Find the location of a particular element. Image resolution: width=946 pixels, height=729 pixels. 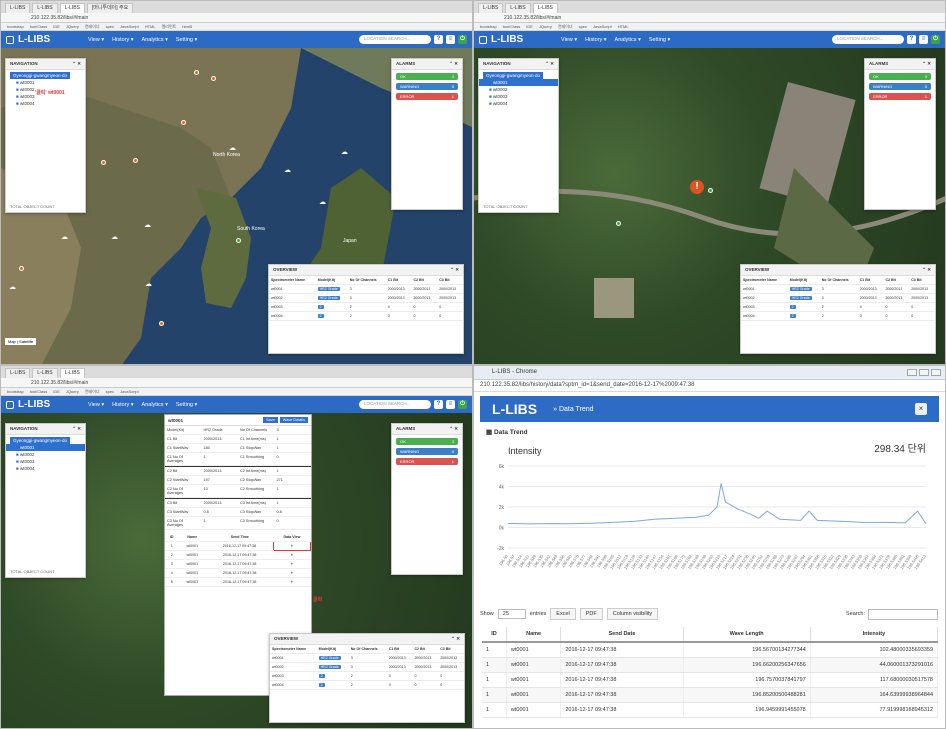

page-size-select: 25 is located at coordinates (511, 614).